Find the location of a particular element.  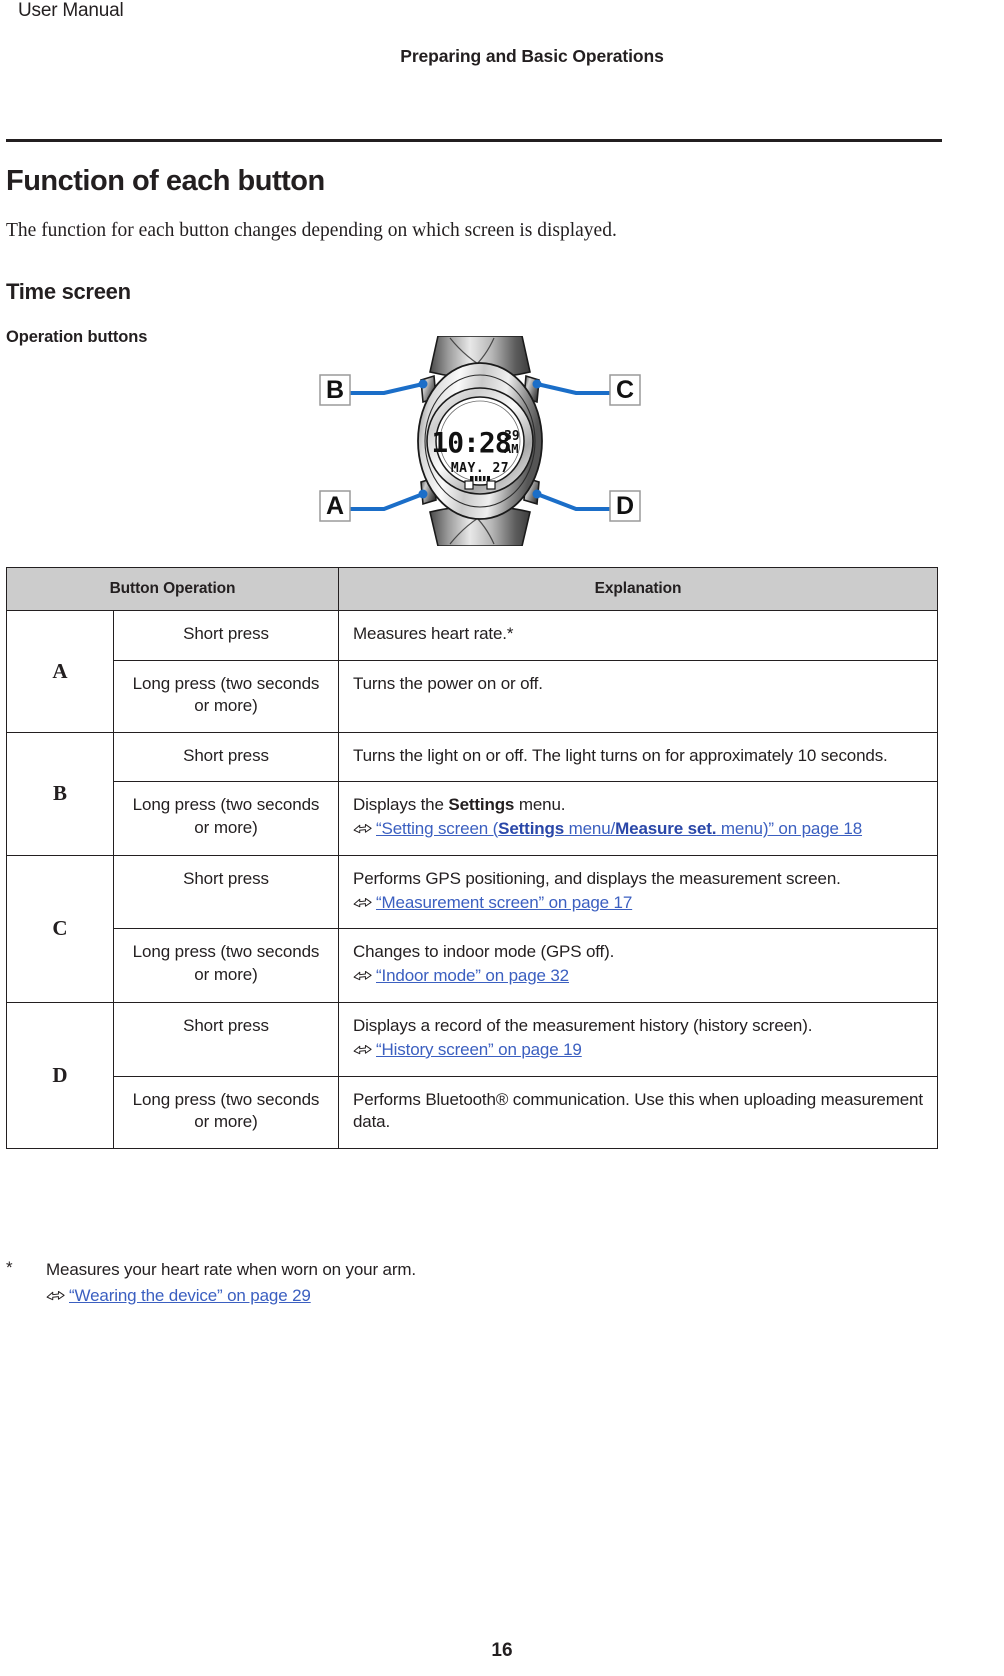

row-button-label-a: A is located at coordinates (60, 671).